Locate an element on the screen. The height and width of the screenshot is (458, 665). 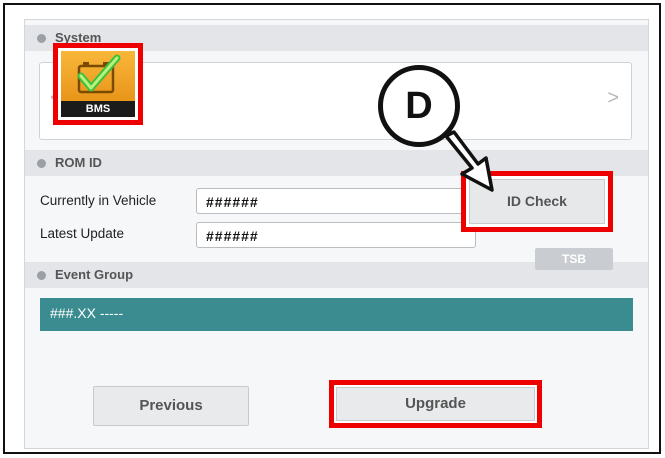
current-rom-field: ###### is located at coordinates (336, 201).